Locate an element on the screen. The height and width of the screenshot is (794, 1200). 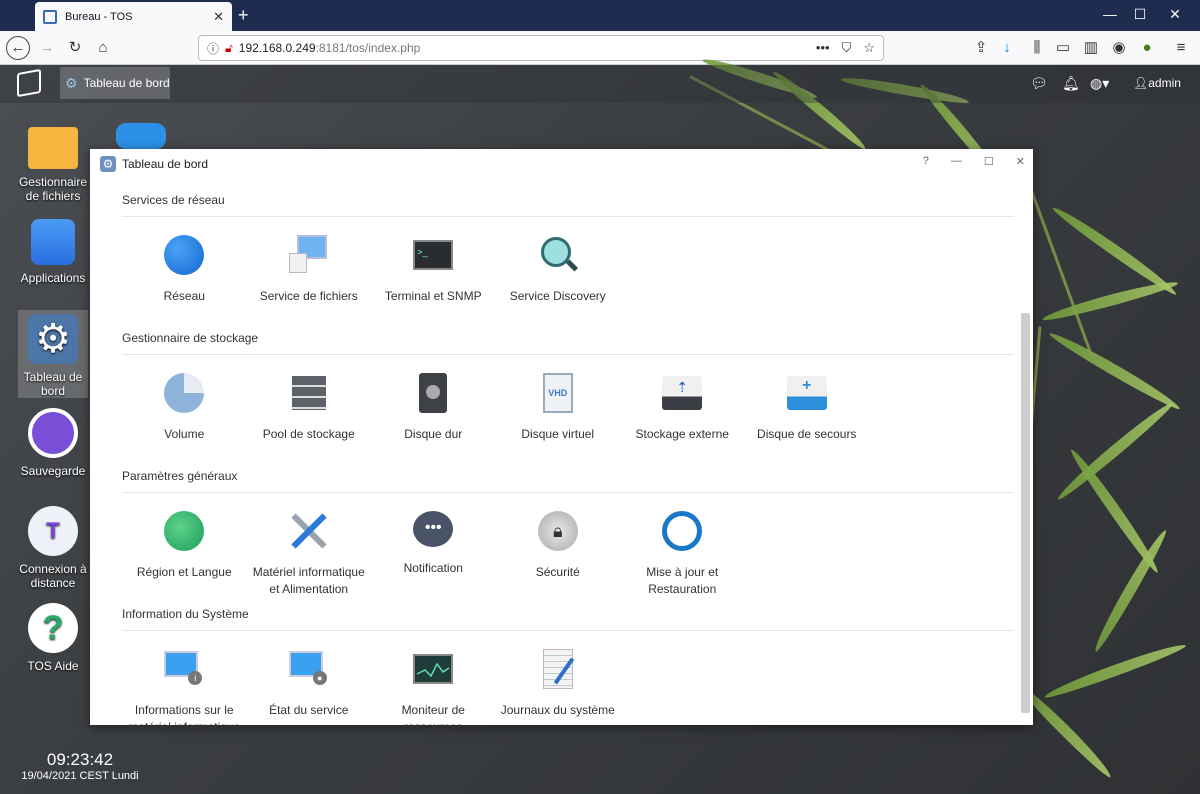
desktop-icon-help: ? TOS Aide is located at coordinates (53, 638).